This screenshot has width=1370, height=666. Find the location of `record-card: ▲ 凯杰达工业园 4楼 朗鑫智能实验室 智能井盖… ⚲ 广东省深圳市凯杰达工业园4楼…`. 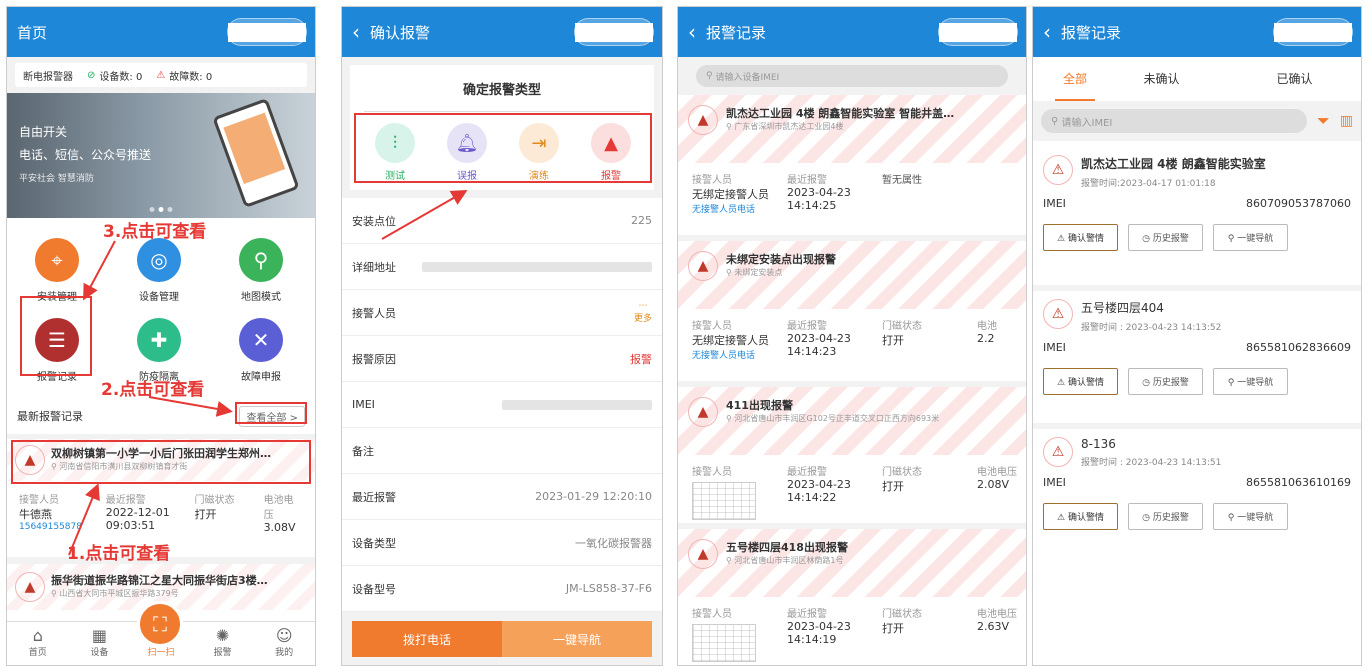

record-card: ▲ 凯杰达工业园 4楼 朗鑫智能实验室 智能井盖… ⚲ 广东省深圳市凯杰达工业园4楼… is located at coordinates (852, 165).